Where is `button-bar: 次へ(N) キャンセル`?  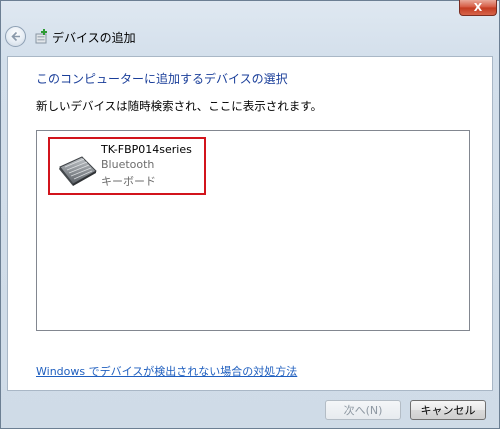 button-bar: 次へ(N) キャンセル is located at coordinates (250, 409).